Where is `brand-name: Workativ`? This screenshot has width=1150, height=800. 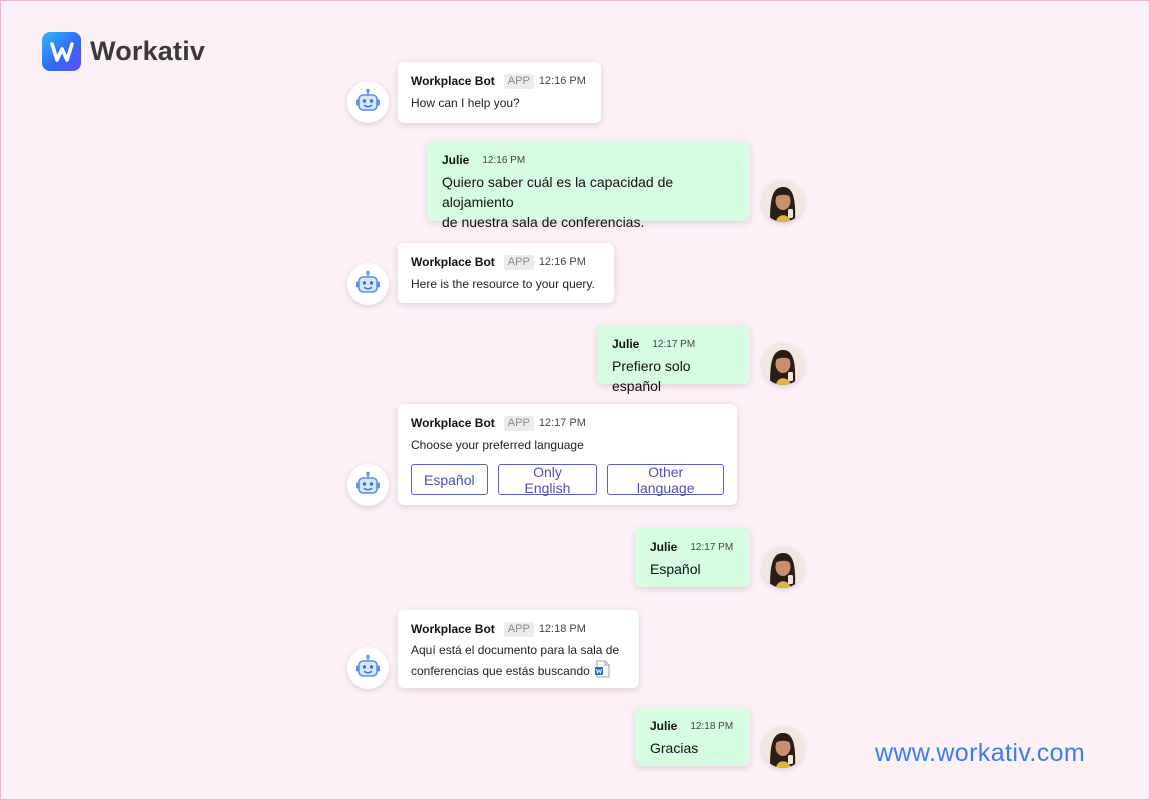
brand-name: Workativ is located at coordinates (148, 51).